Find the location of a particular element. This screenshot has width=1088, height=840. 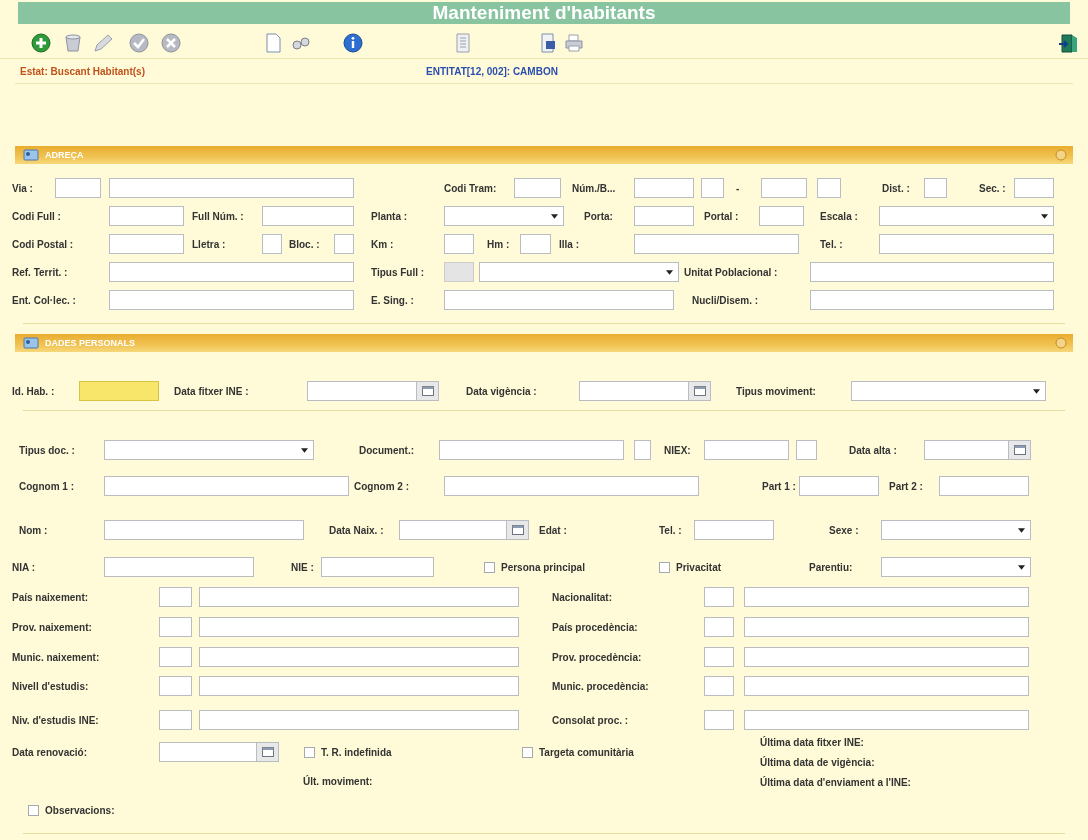

add-icon is located at coordinates (41, 43).